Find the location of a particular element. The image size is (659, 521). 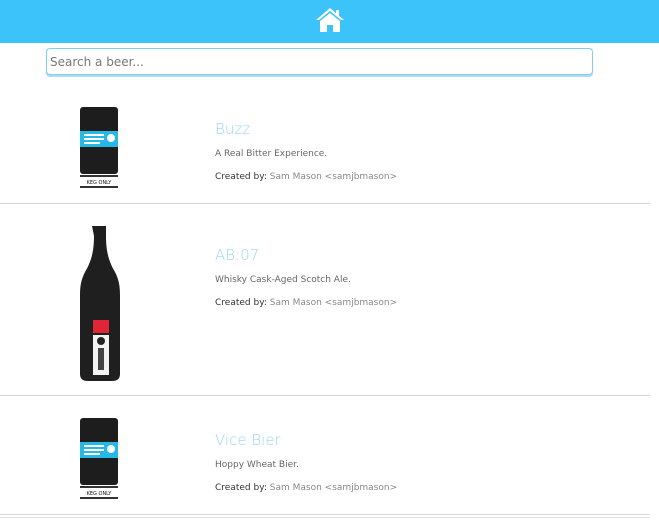

top-header is located at coordinates (329, 21).